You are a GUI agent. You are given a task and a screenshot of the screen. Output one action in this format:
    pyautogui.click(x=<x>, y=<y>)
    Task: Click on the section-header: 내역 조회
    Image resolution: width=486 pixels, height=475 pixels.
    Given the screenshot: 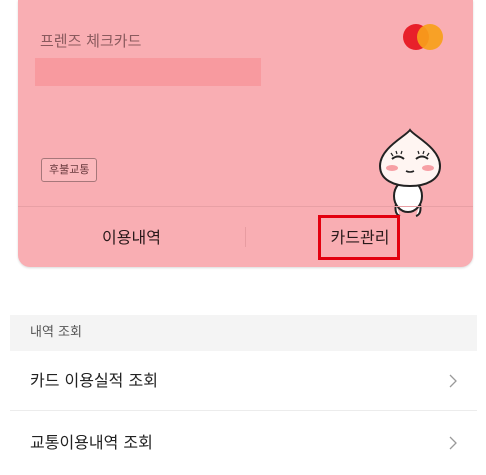 What is the action you would take?
    pyautogui.click(x=243, y=333)
    